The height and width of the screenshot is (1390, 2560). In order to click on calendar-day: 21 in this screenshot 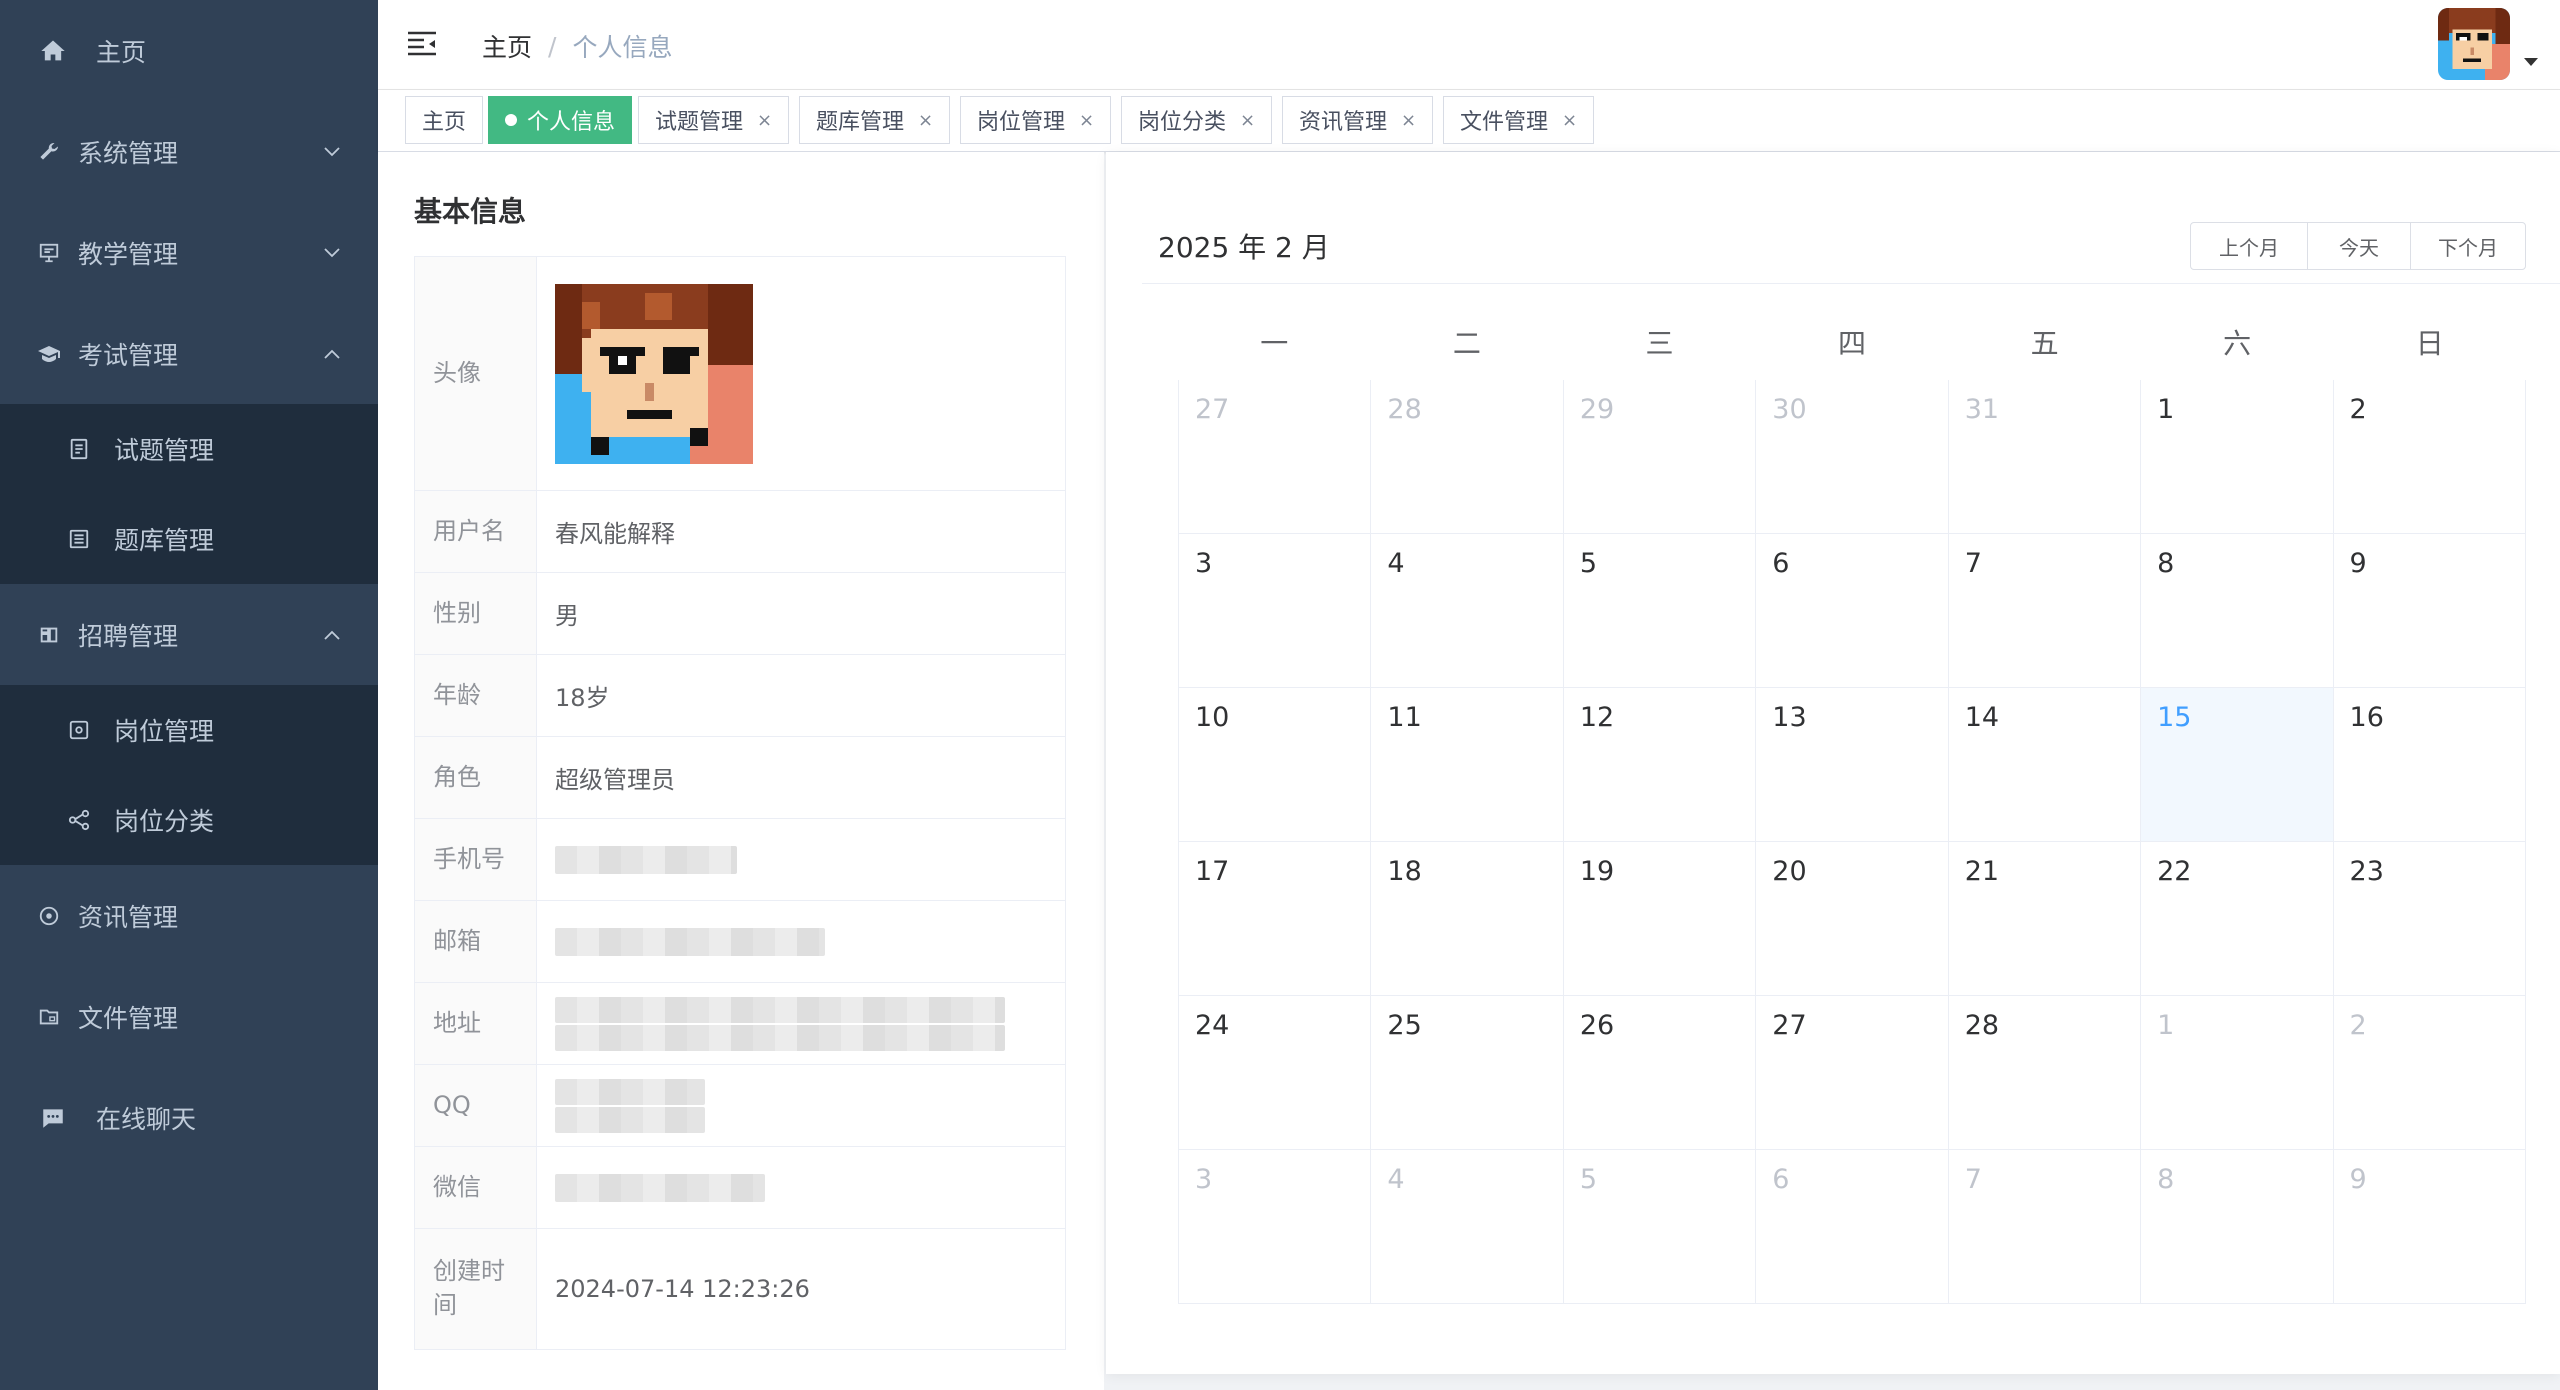, I will do `click(2045, 919)`.